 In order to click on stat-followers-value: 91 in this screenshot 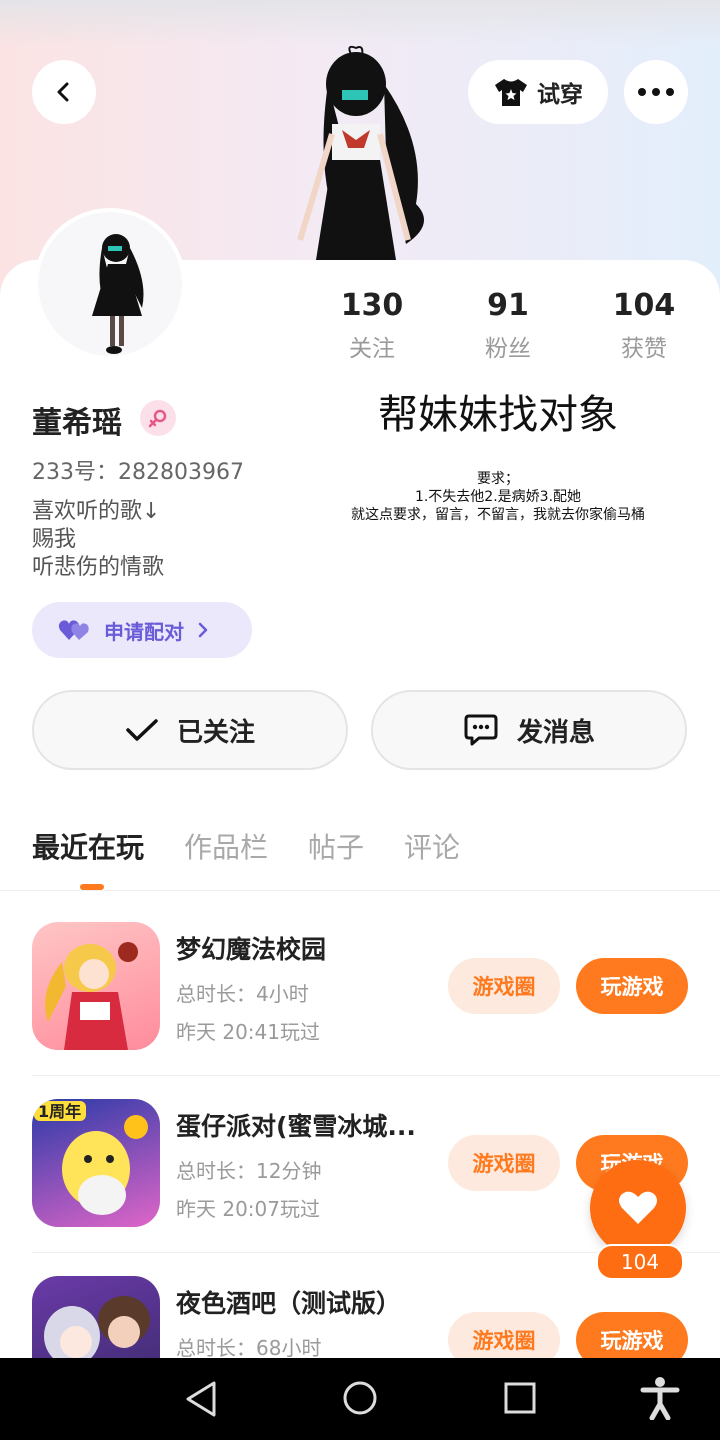, I will do `click(508, 305)`.